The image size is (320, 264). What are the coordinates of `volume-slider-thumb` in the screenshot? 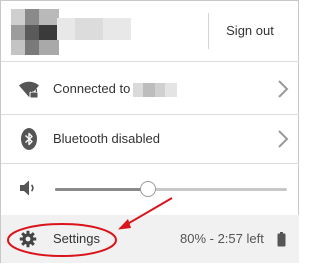 It's located at (147, 189).